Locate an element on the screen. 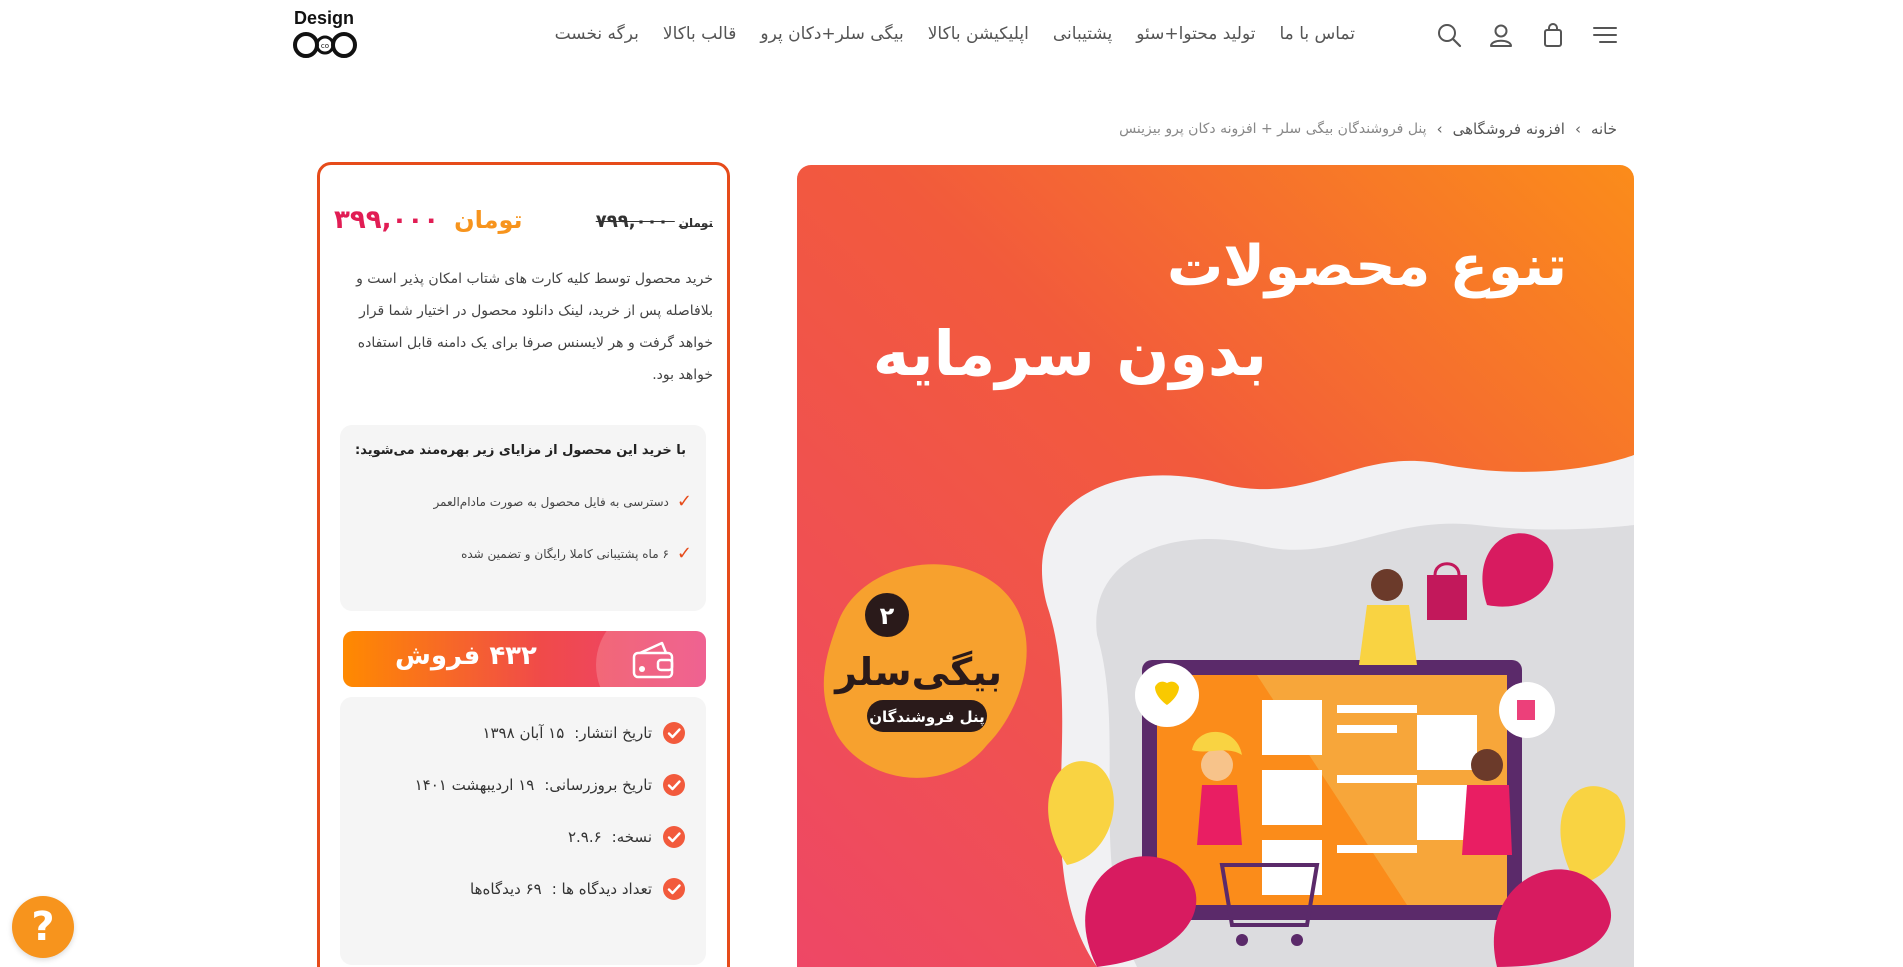 Image resolution: width=1903 pixels, height=967 pixels. sales-count-banner: ۴۳۲ فروش is located at coordinates (524, 659).